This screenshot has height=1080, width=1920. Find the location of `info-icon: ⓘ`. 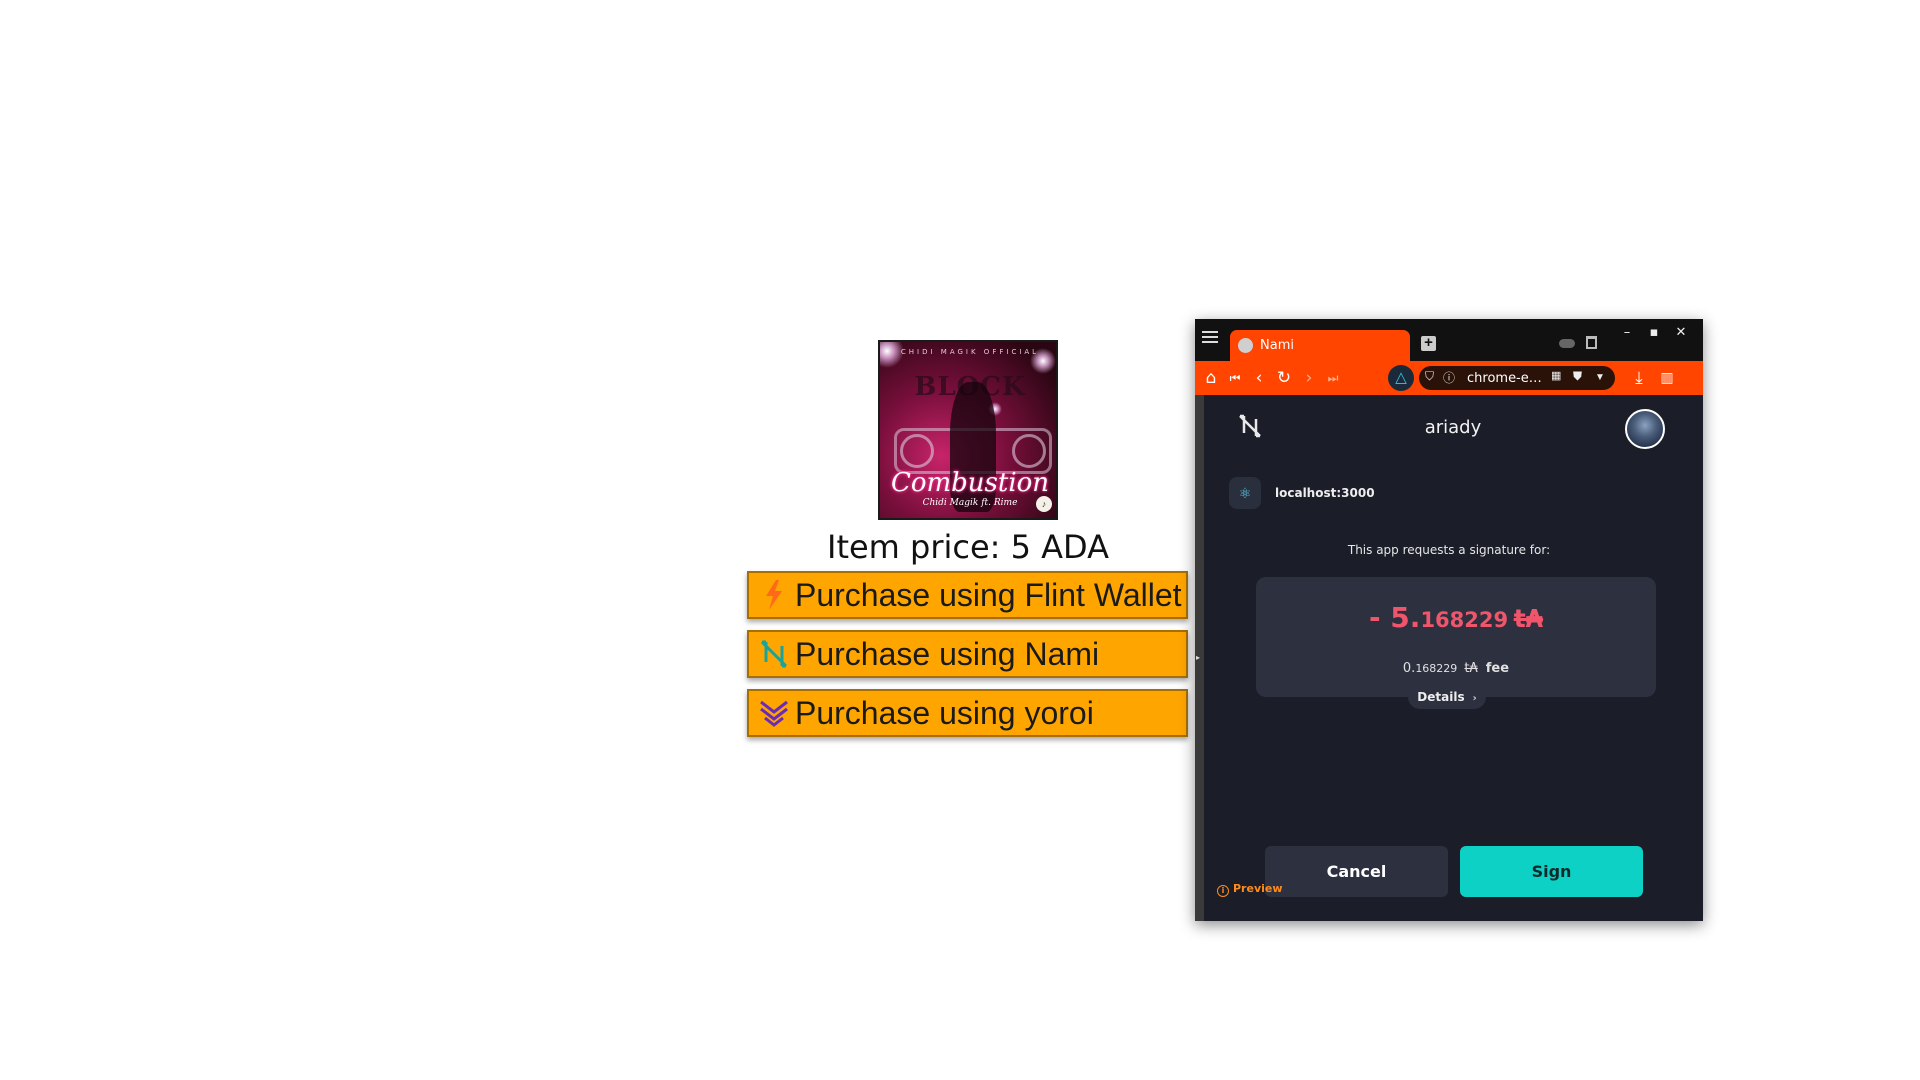

info-icon: ⓘ is located at coordinates (1449, 378).